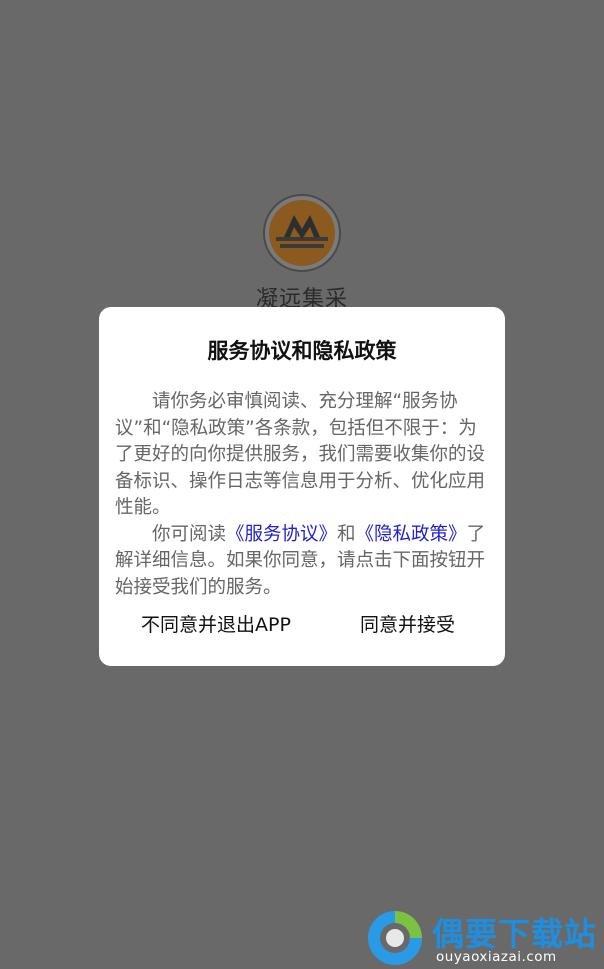  I want to click on and-text: 和, so click(346, 534).